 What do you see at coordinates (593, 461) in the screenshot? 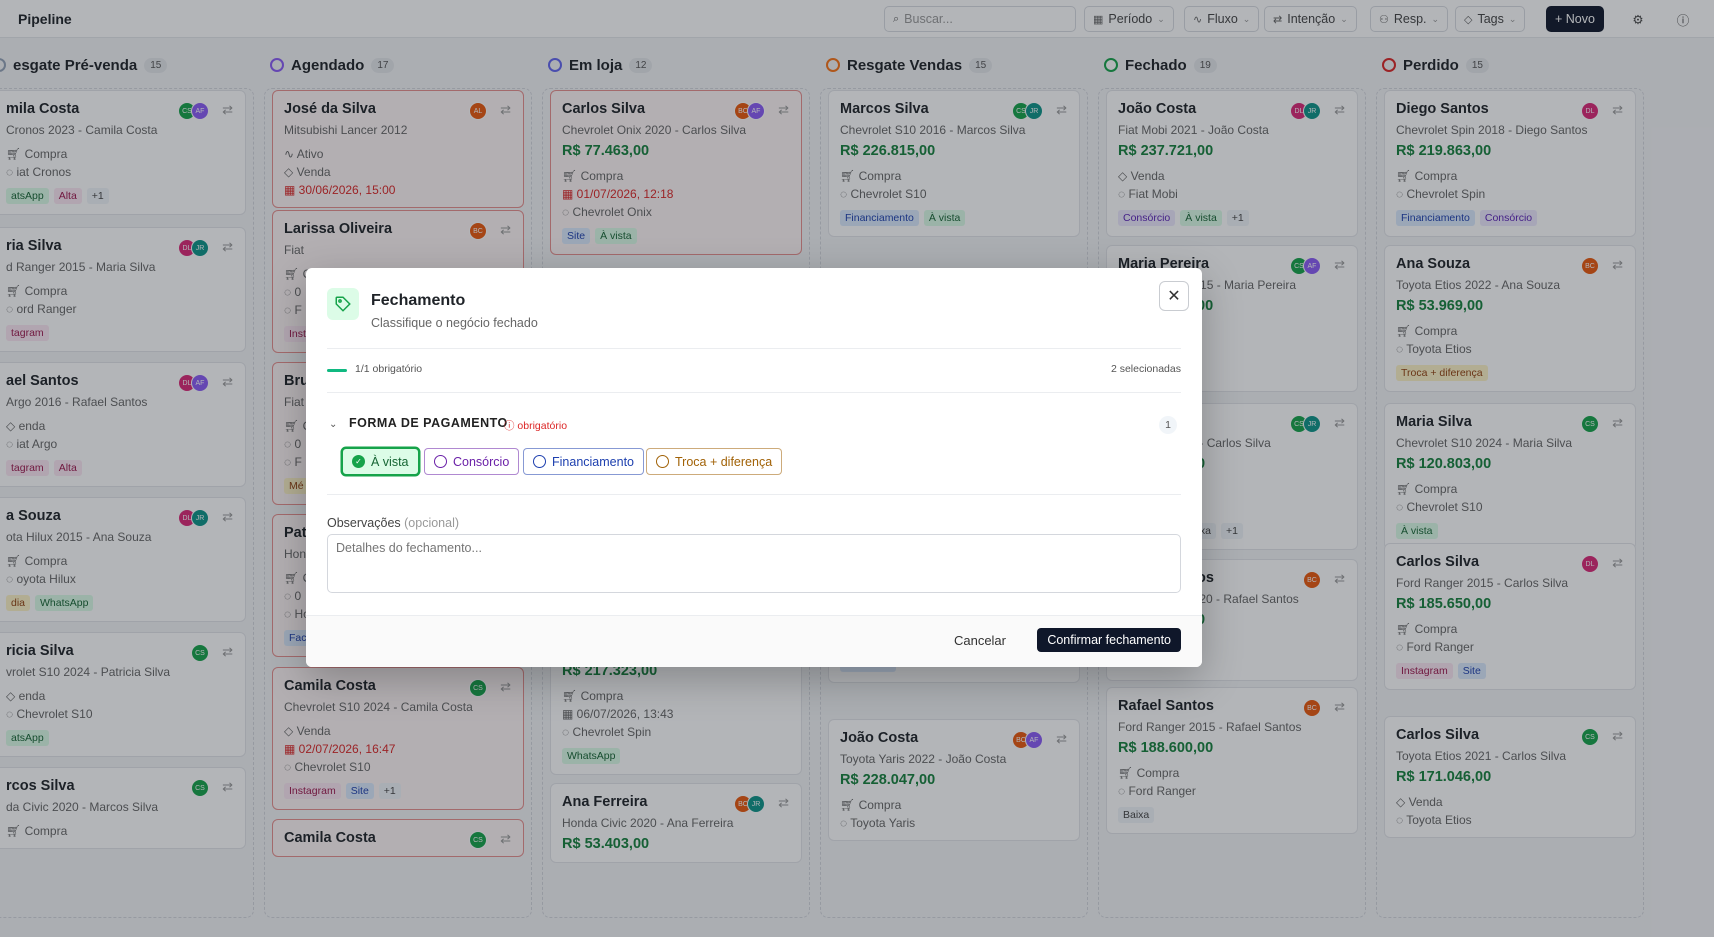
I see `option-label: Financiamento` at bounding box center [593, 461].